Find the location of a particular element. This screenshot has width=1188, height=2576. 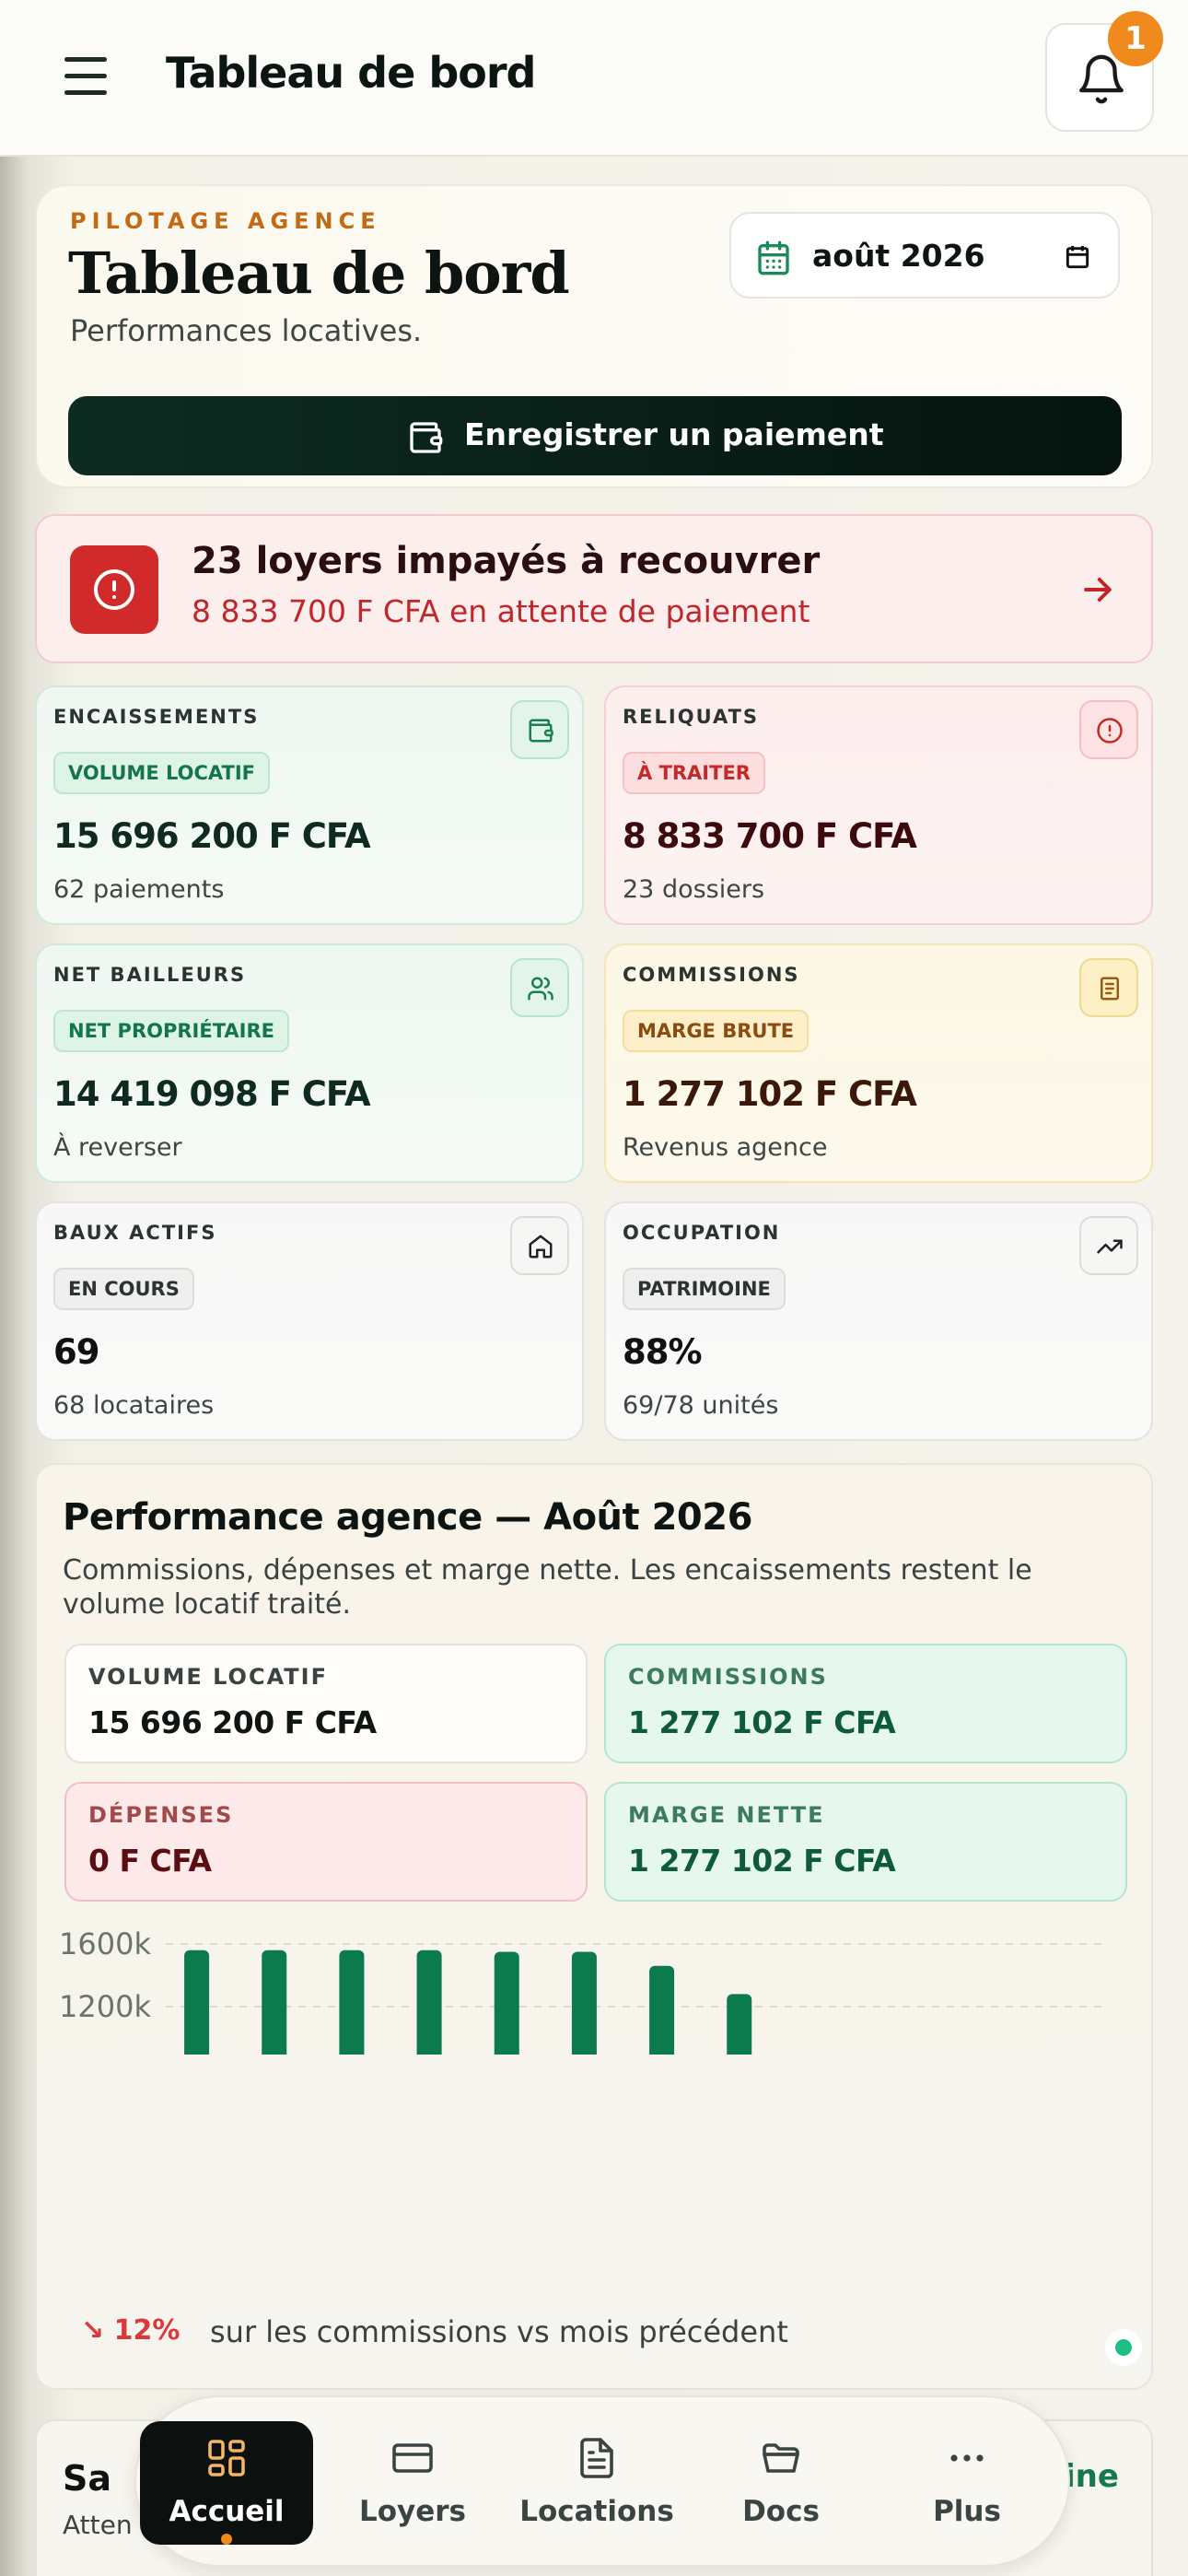

dashboard-icon is located at coordinates (226, 2458).